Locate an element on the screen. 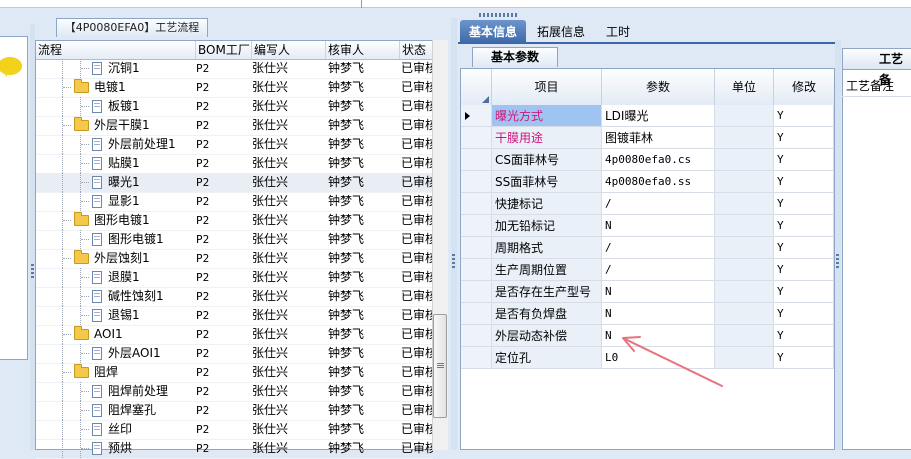  tree-folder-row: 外层干膜1 P2 张仕兴 钟梦飞 已审核 is located at coordinates (234, 126).